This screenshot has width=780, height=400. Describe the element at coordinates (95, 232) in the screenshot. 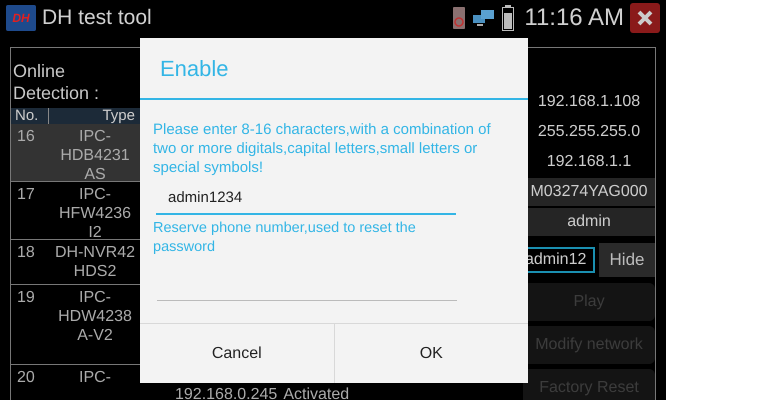

I see `table-cell: I2` at that location.